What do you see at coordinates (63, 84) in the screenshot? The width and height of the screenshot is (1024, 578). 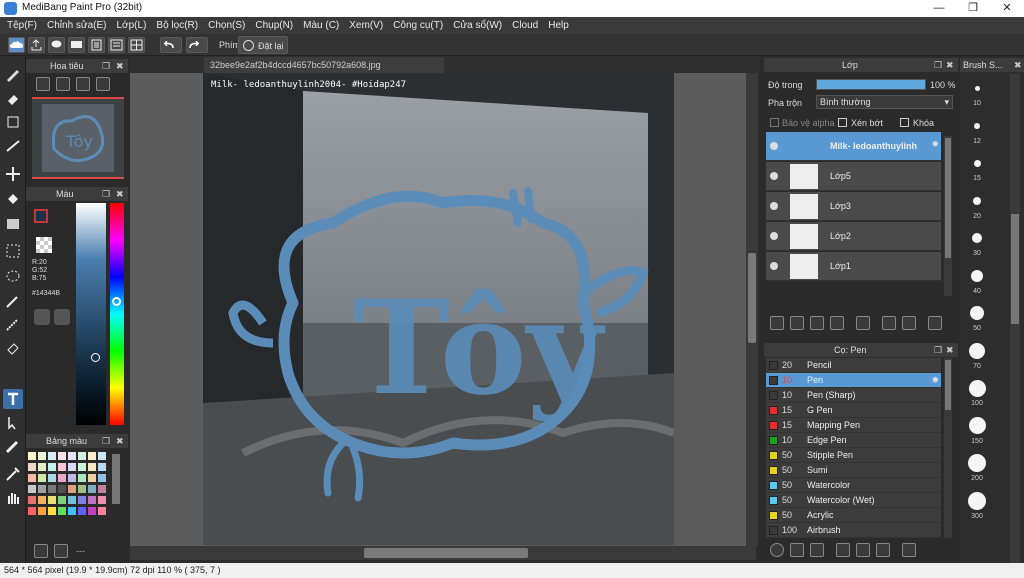 I see `zoom-out-icon` at bounding box center [63, 84].